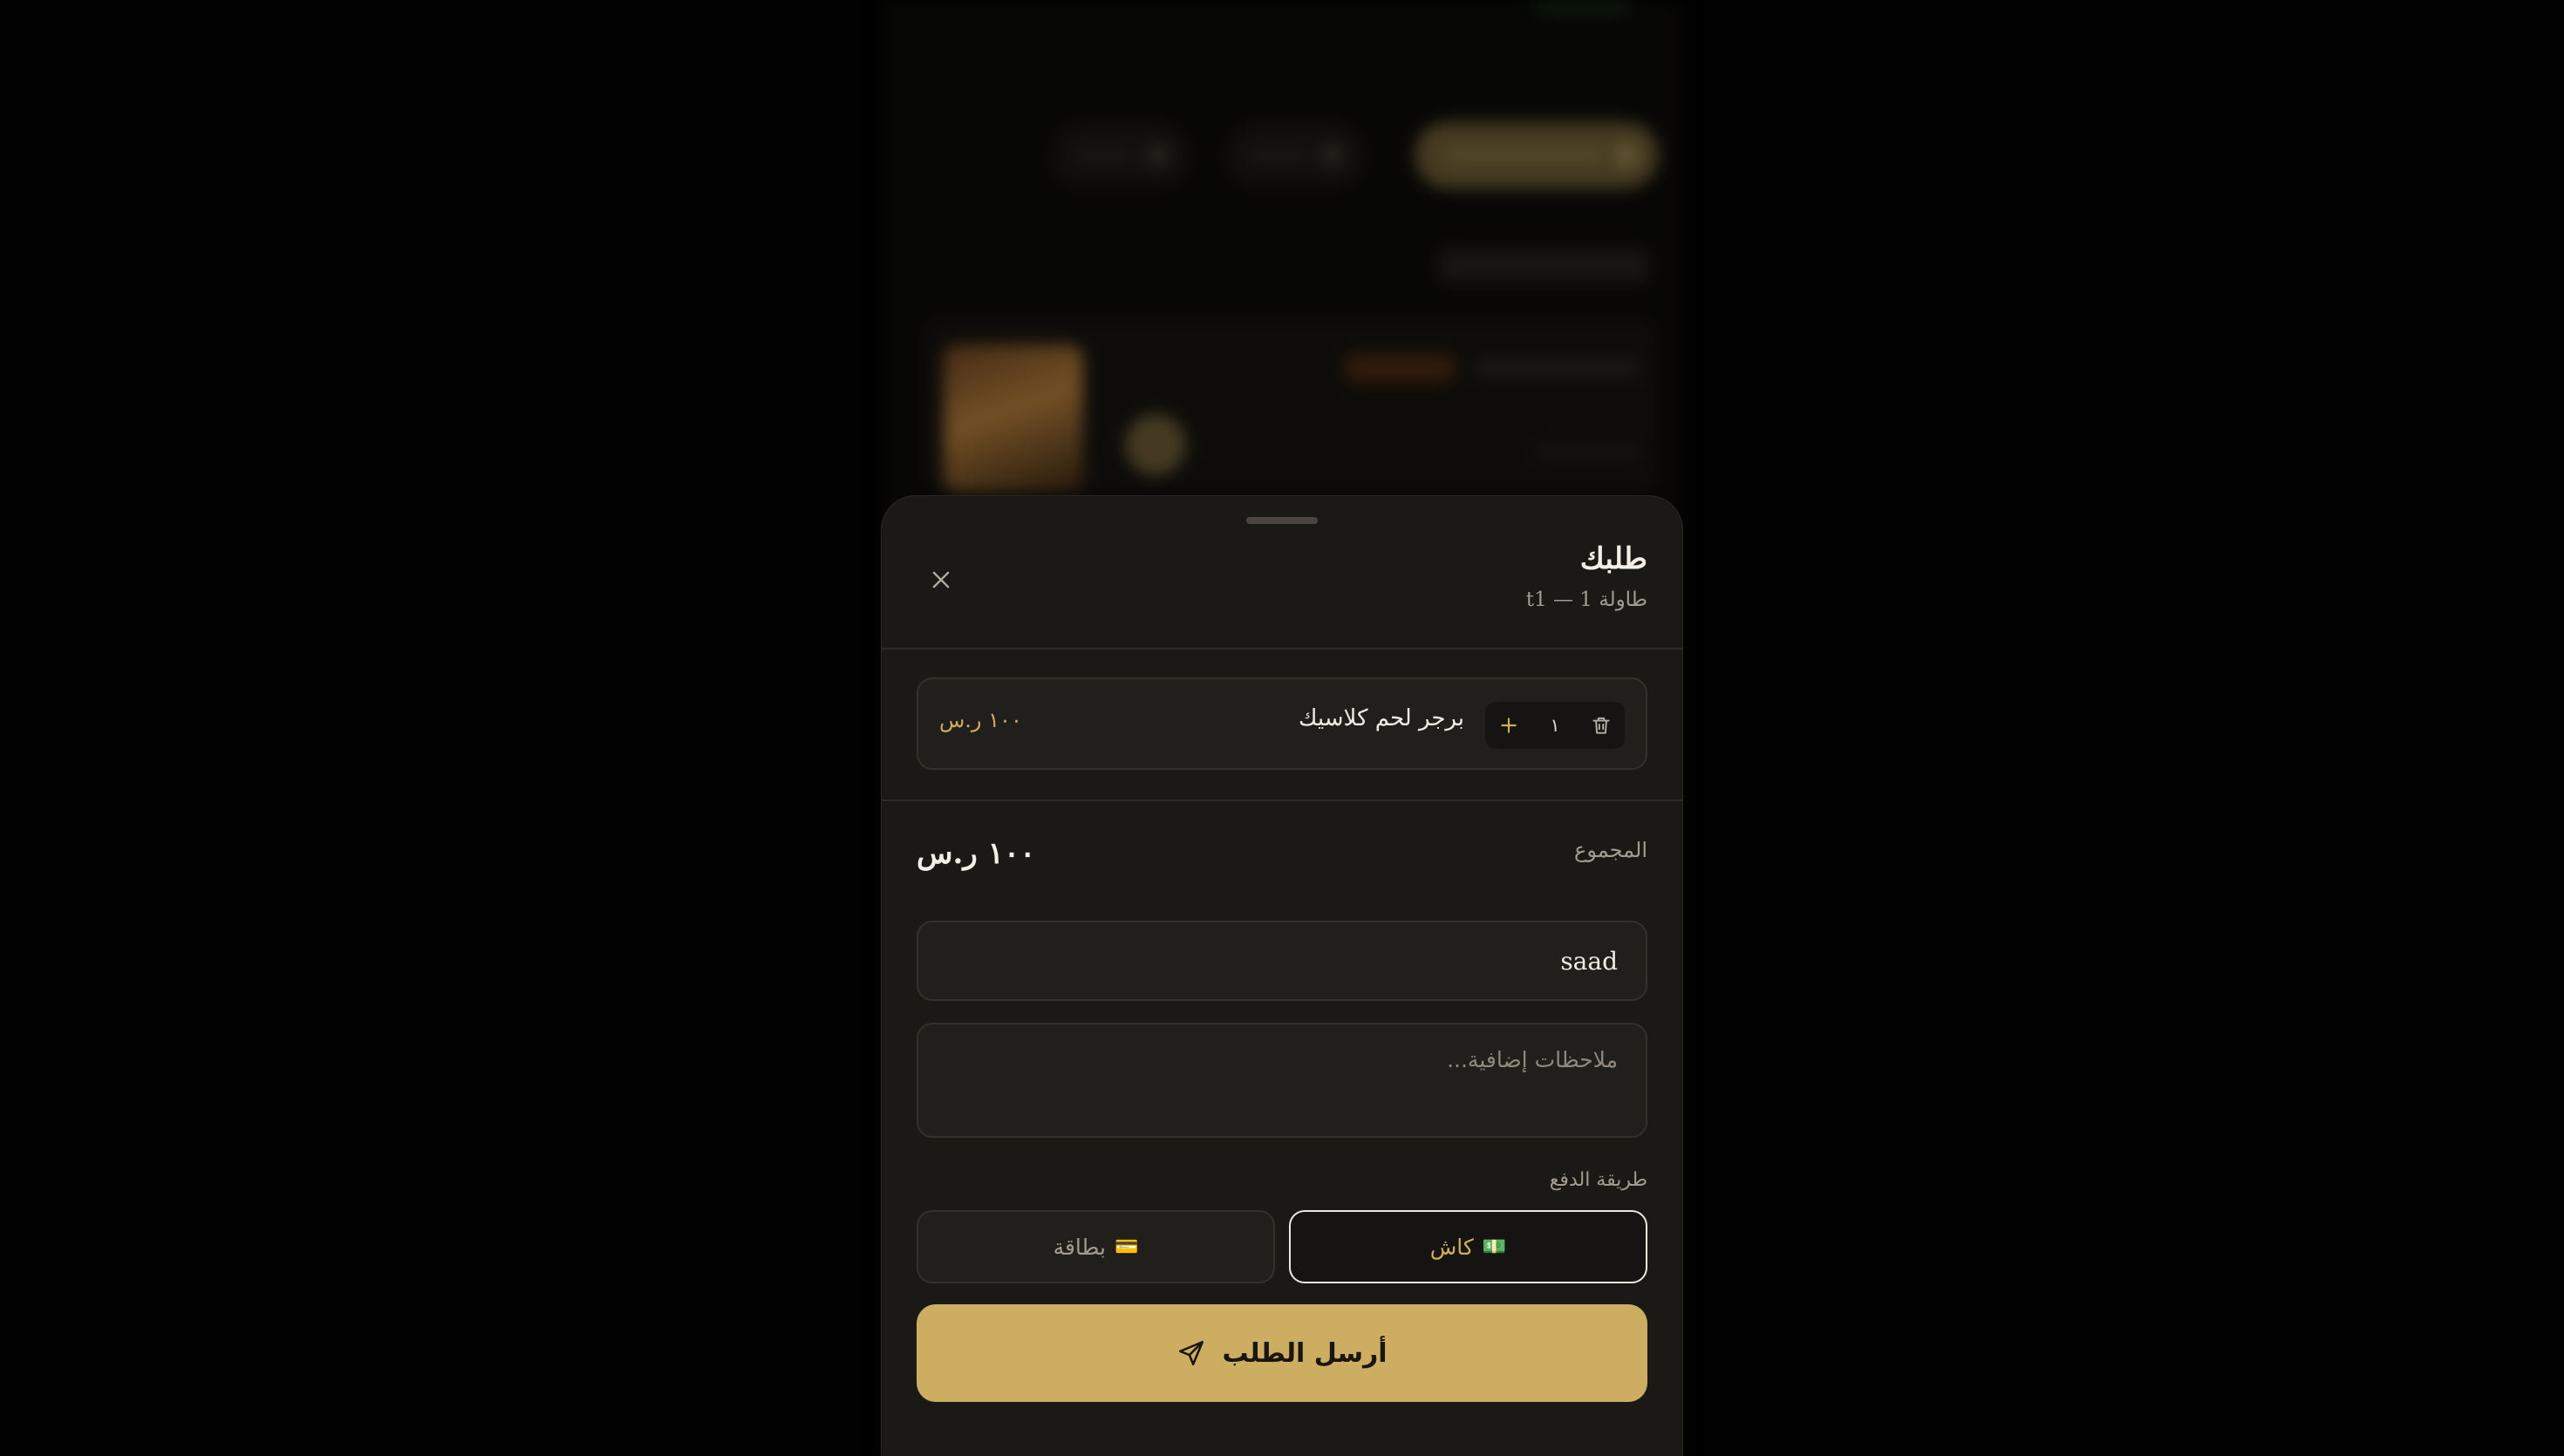 Image resolution: width=2564 pixels, height=1456 pixels. I want to click on notes-input, so click(1282, 1080).